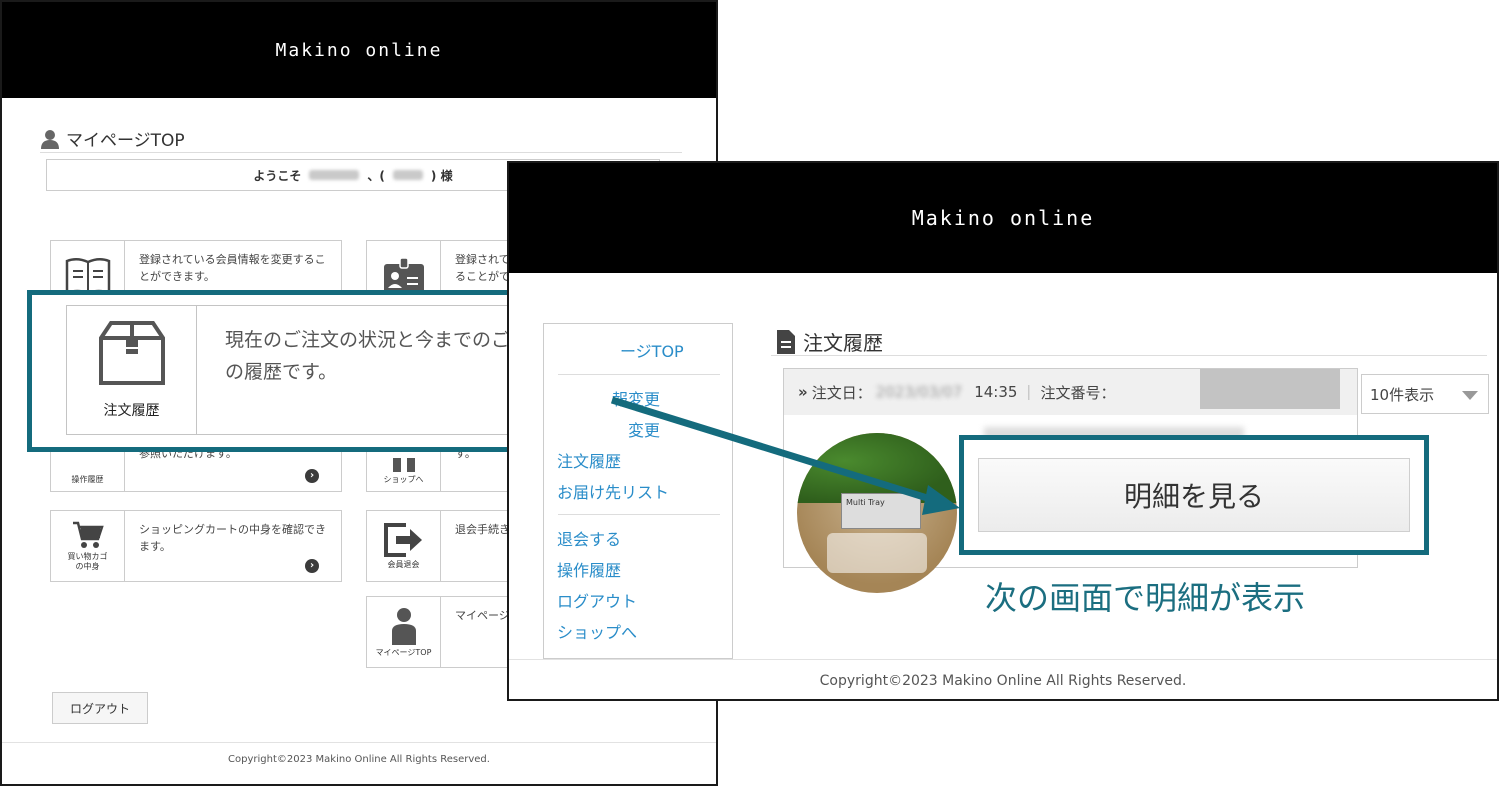  I want to click on view-details-button: 明細を見る, so click(1194, 495).